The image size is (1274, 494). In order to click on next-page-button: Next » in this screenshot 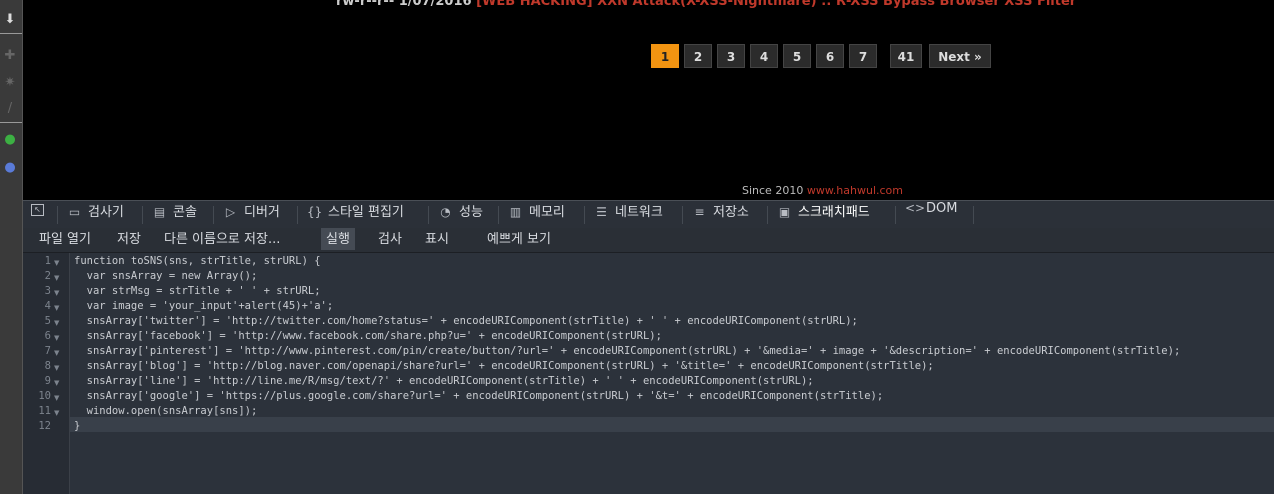, I will do `click(960, 56)`.